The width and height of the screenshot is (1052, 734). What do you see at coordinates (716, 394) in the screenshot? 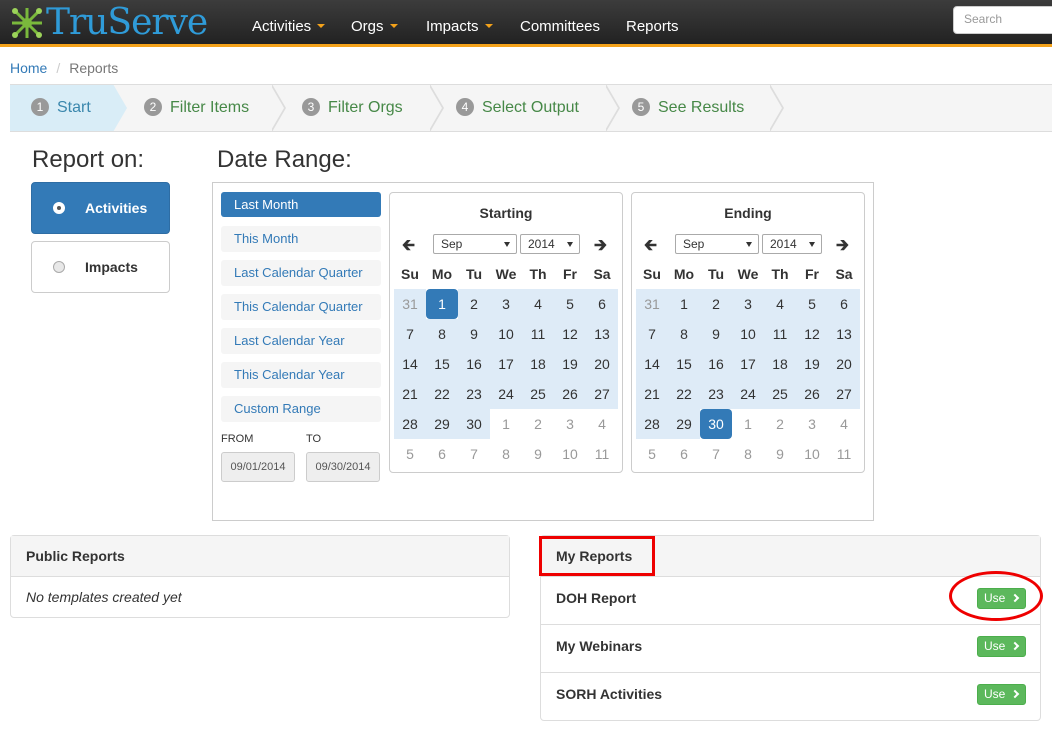
I see `calendar-day: 23` at bounding box center [716, 394].